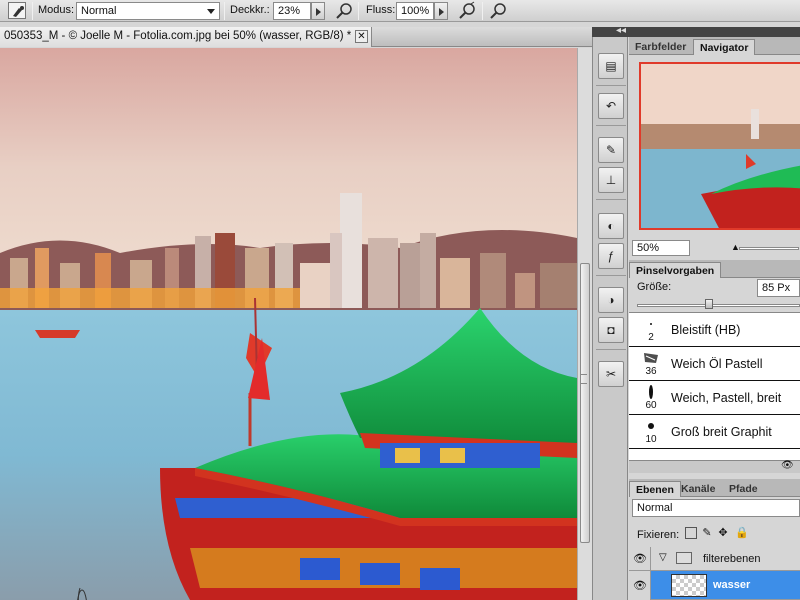 This screenshot has width=800, height=600. I want to click on vertical-scrollbar, so click(584, 324).